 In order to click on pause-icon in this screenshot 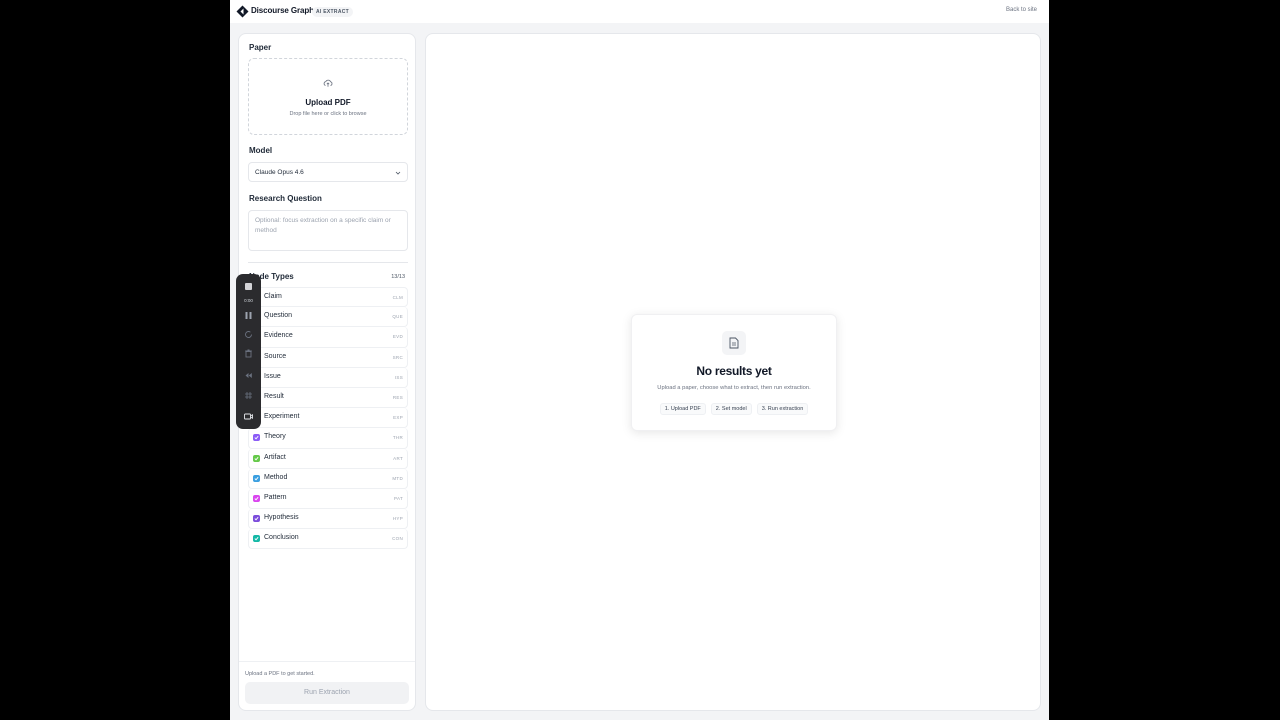, I will do `click(248, 315)`.